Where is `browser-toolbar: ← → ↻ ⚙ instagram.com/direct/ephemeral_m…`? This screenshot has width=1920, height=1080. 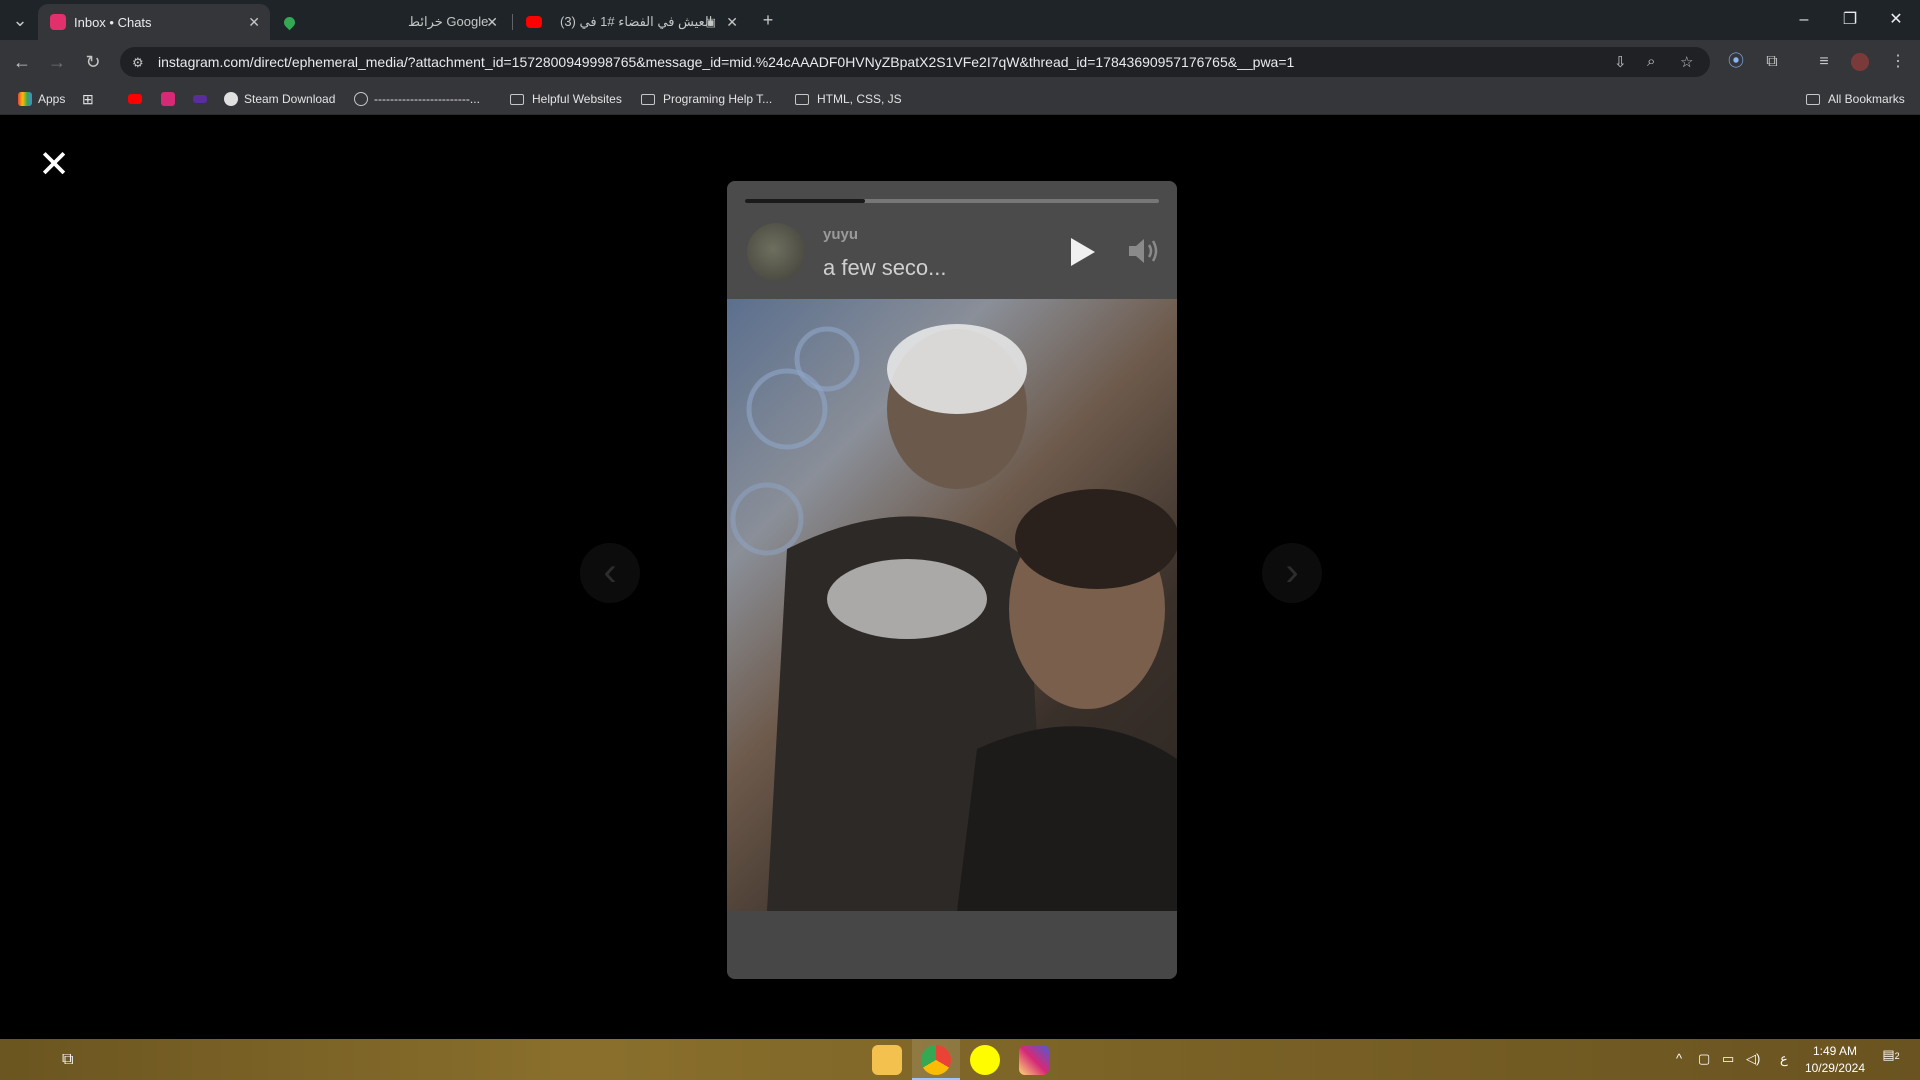
browser-toolbar: ← → ↻ ⚙ instagram.com/direct/ephemeral_m… is located at coordinates (960, 62).